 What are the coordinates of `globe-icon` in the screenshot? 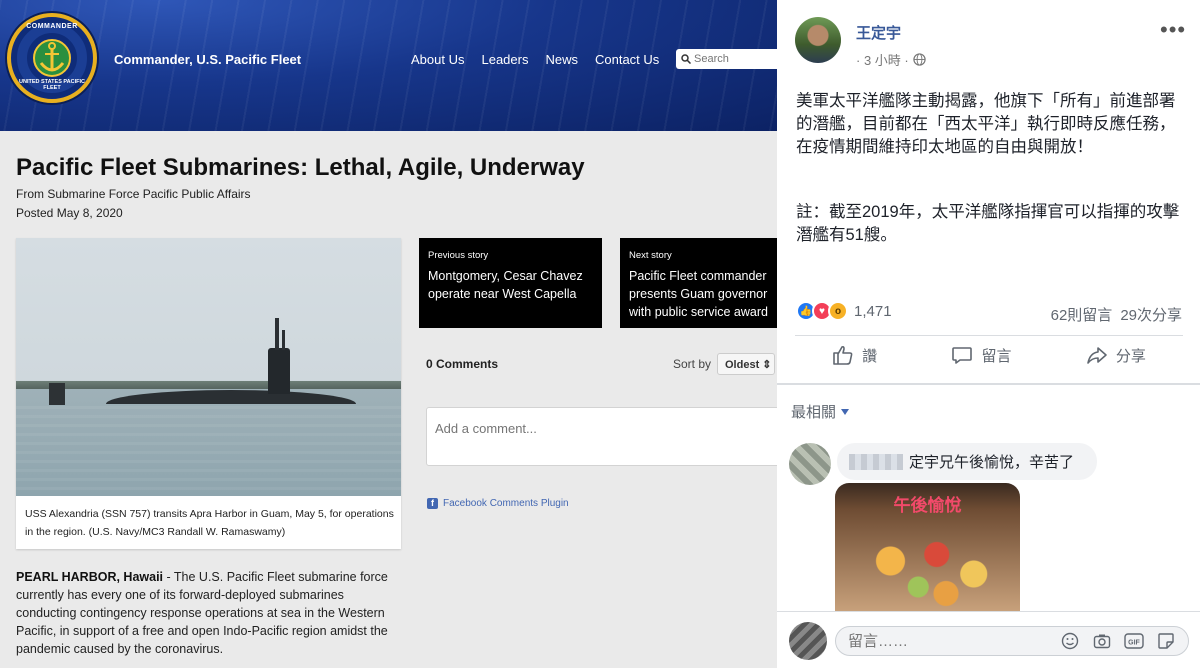 It's located at (919, 59).